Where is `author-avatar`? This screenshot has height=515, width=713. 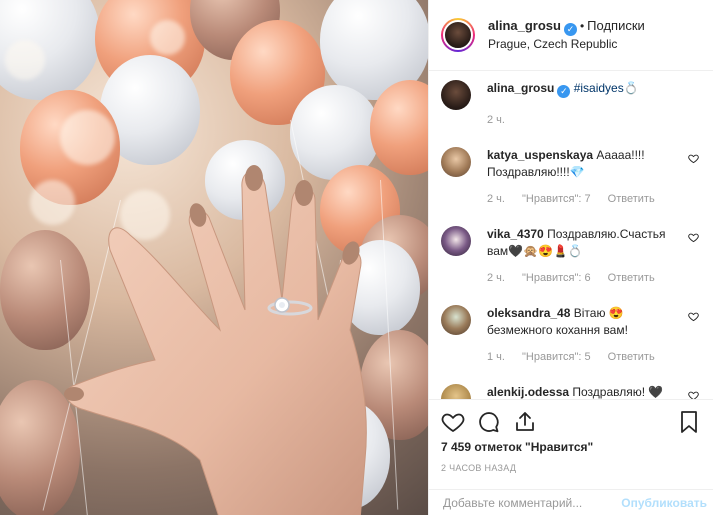
author-avatar is located at coordinates (458, 35).